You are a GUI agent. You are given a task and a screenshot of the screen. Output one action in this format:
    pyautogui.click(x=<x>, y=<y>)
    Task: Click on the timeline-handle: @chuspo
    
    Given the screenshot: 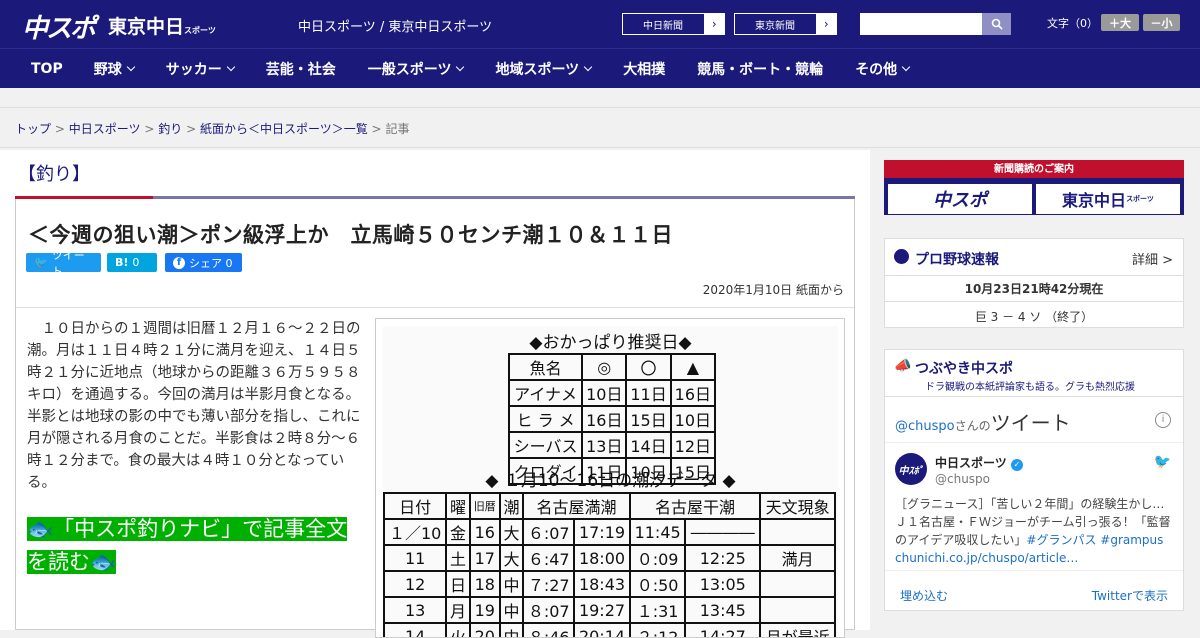 What is the action you would take?
    pyautogui.click(x=925, y=426)
    